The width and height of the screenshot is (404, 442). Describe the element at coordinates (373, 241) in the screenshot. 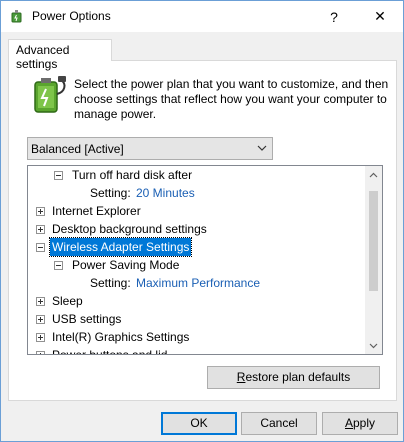

I see `scrollbar-thumb` at that location.